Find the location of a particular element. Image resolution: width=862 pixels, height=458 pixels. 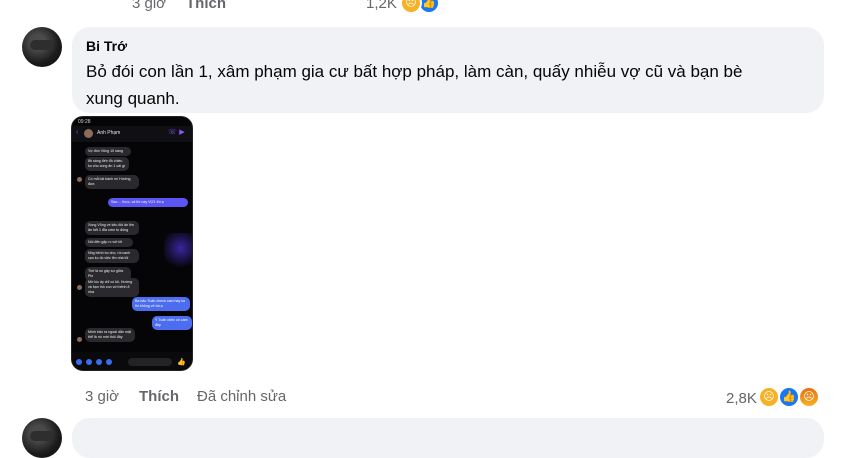

video-icon: ▶ is located at coordinates (182, 132).